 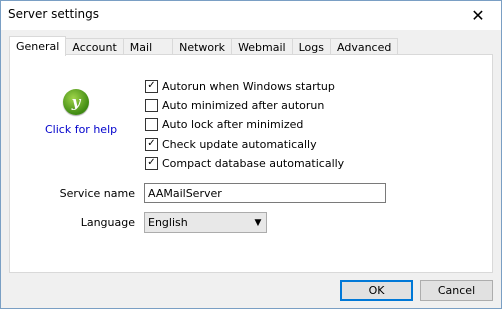 I want to click on service-name-label: Service name, so click(x=97, y=193).